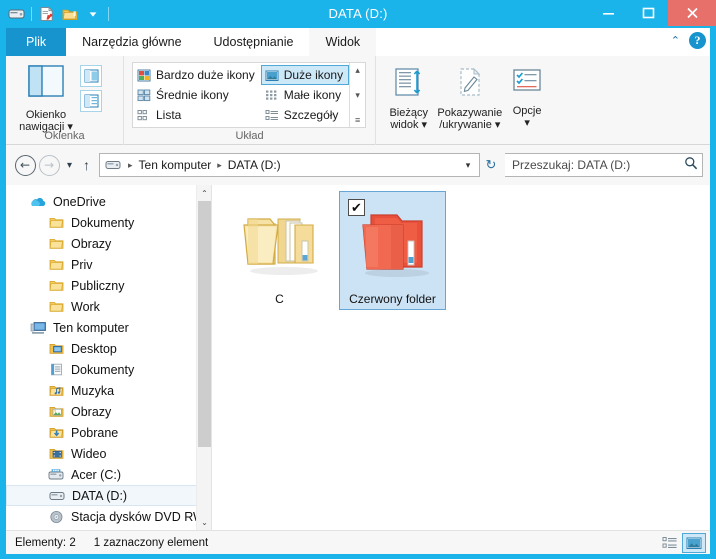 The image size is (716, 559). Describe the element at coordinates (192, 95) in the screenshot. I see `view-option-label: Średnie ikony` at that location.